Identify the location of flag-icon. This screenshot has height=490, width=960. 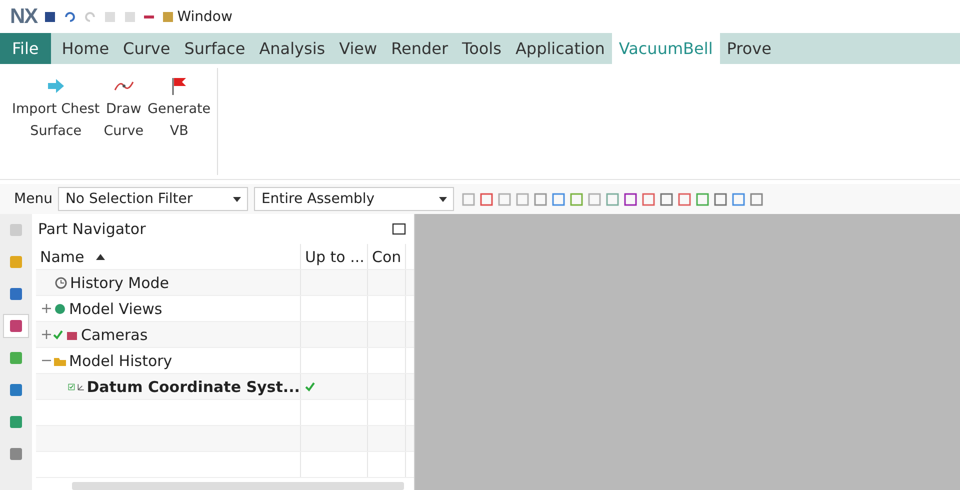
(179, 86).